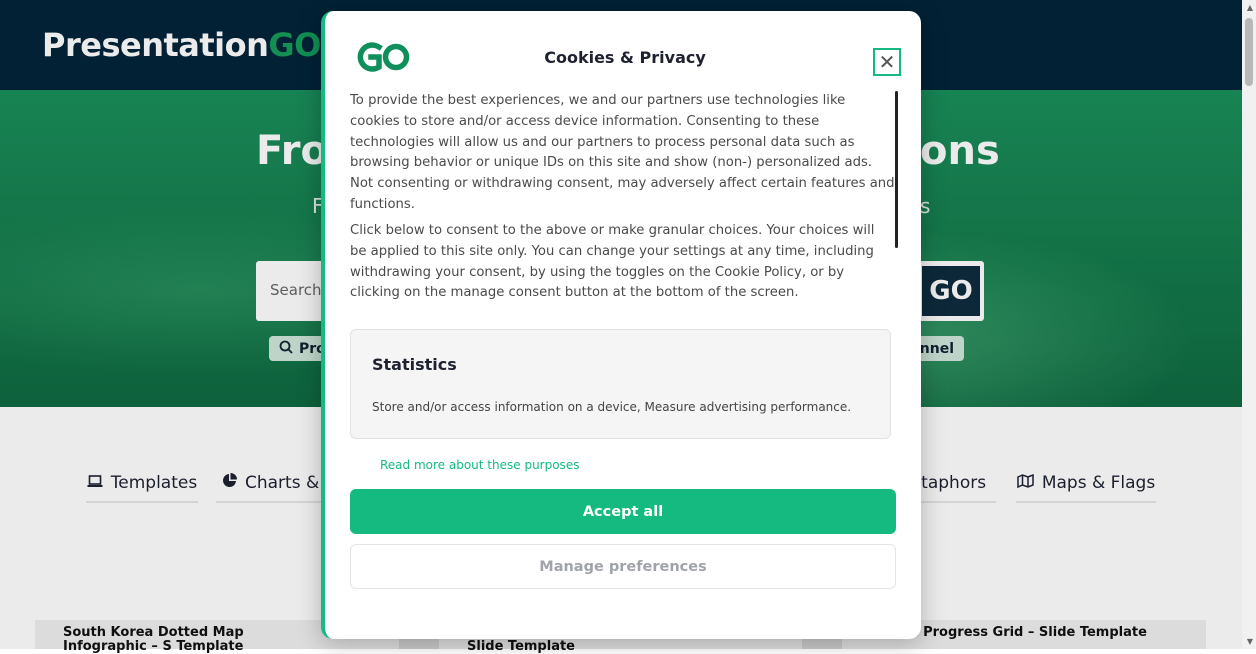 The width and height of the screenshot is (1256, 654). I want to click on scroll-down-icon: ▼, so click(1250, 641).